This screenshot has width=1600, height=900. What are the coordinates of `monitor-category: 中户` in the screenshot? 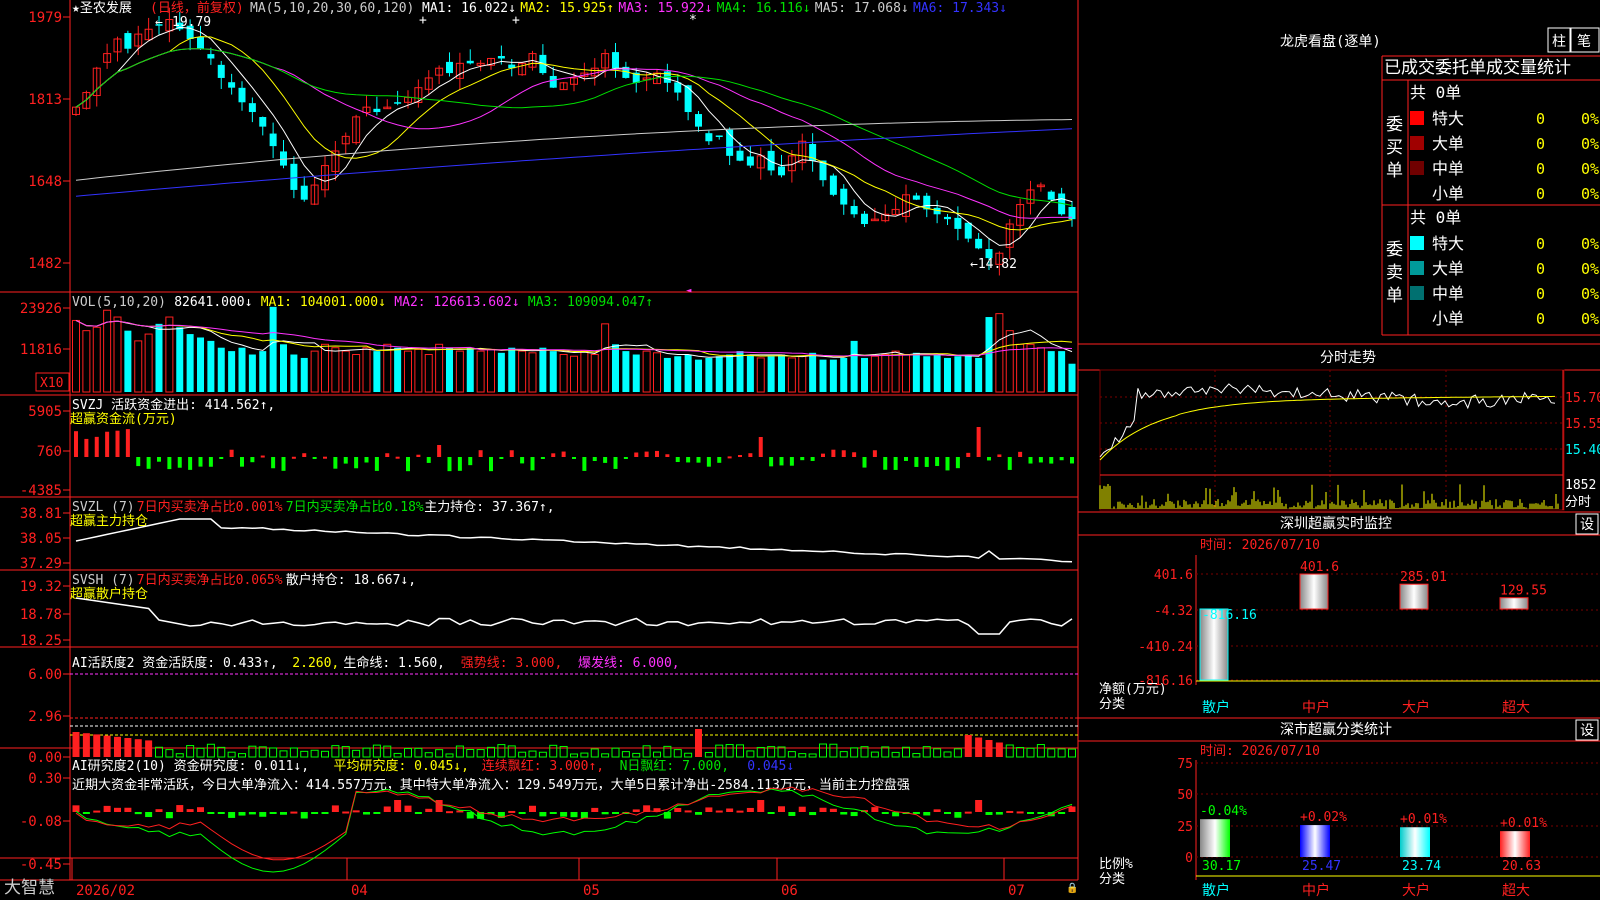 It's located at (1316, 707).